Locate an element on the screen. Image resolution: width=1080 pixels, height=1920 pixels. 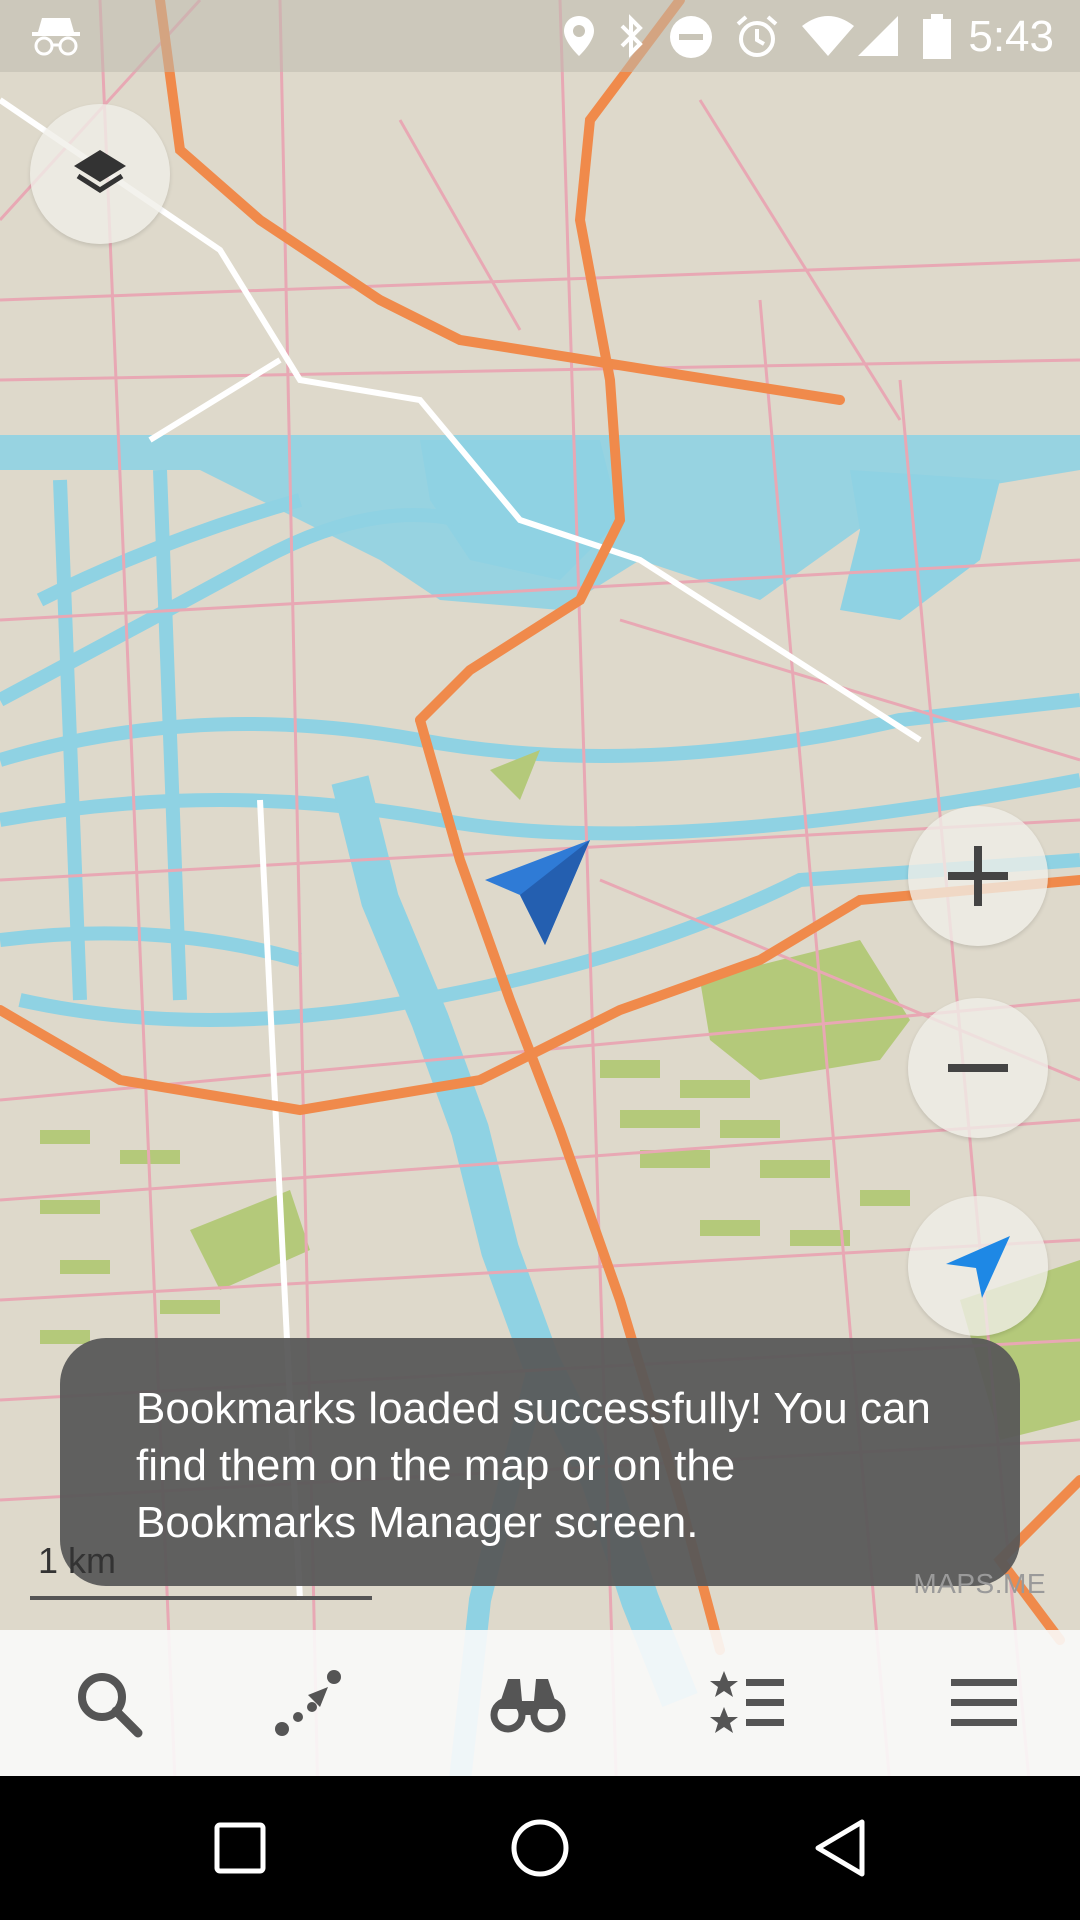
zoom-in-button is located at coordinates (978, 876).